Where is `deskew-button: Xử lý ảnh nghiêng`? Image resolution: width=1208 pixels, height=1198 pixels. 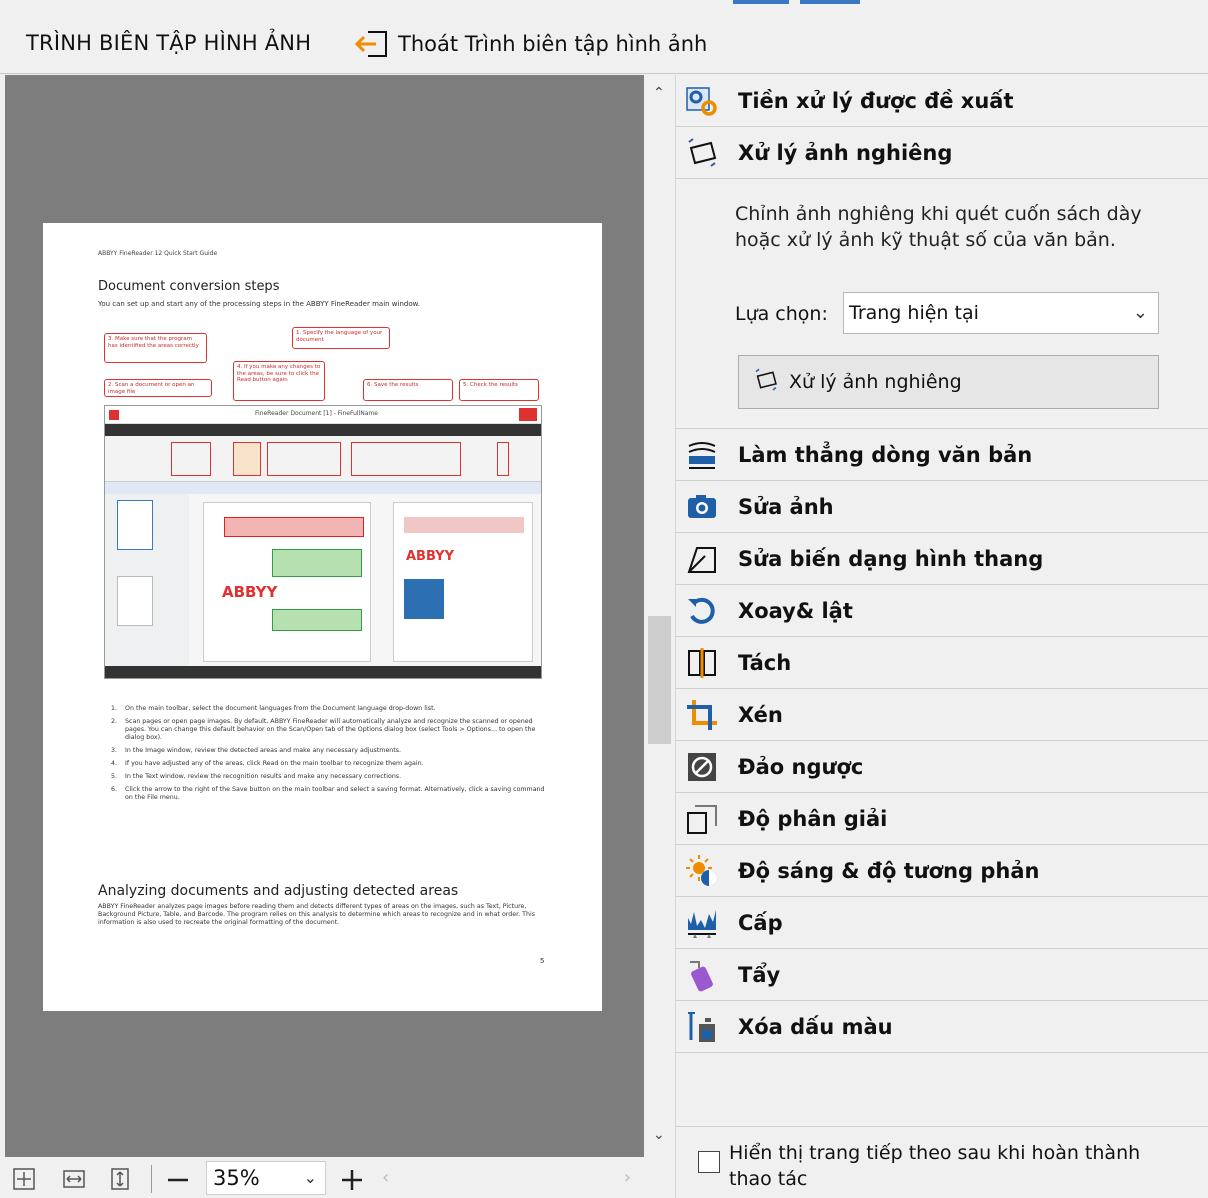
deskew-button: Xử lý ảnh nghiêng is located at coordinates (948, 382).